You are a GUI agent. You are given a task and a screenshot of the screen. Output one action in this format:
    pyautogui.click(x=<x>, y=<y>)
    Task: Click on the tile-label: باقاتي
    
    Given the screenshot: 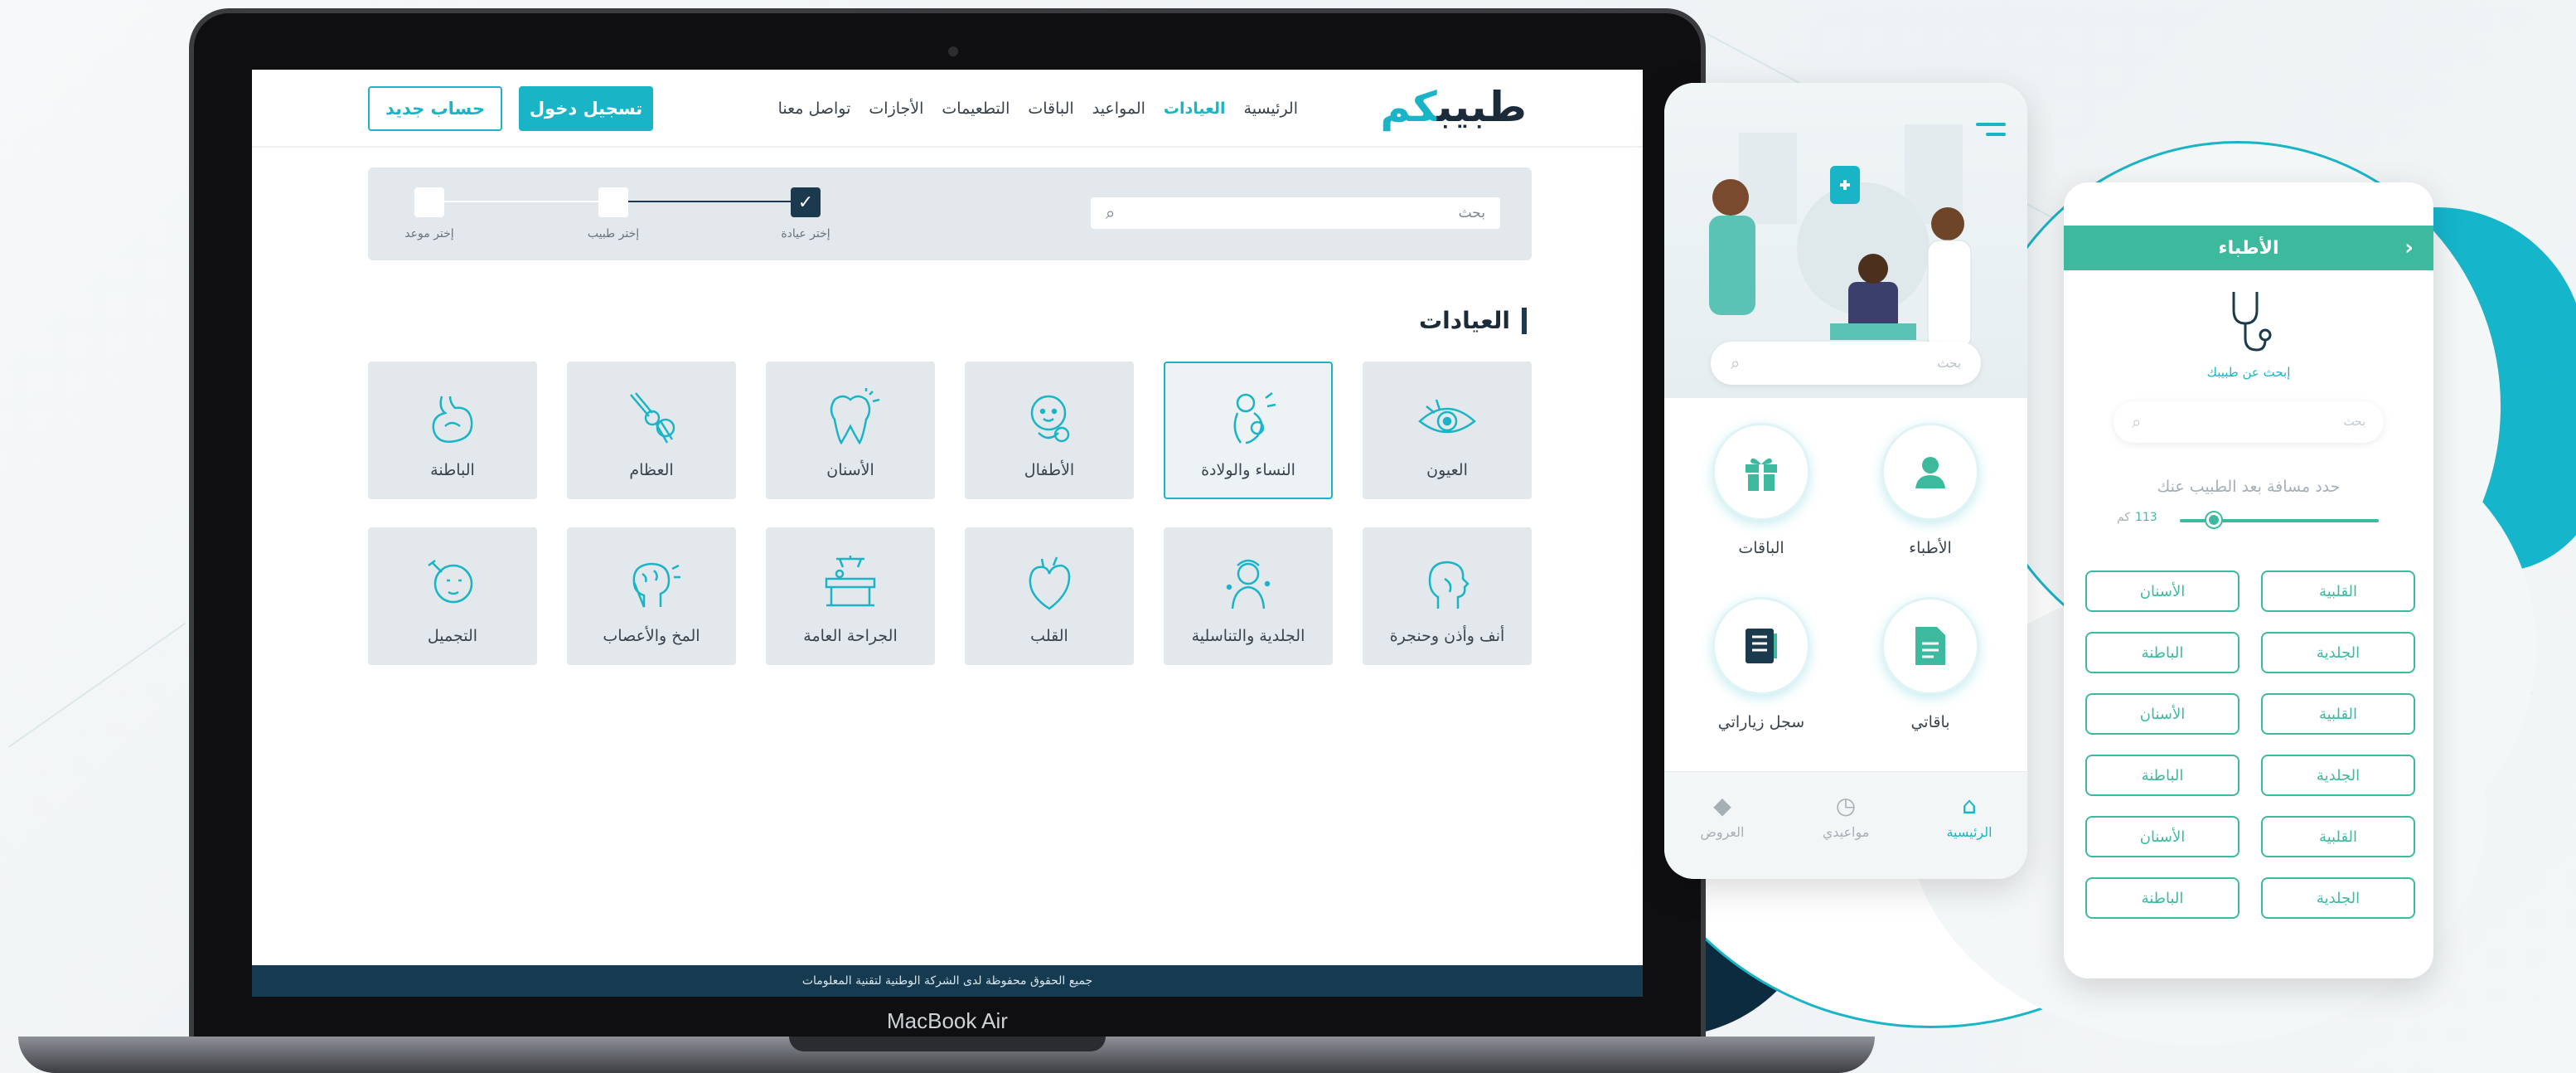 What is the action you would take?
    pyautogui.click(x=1930, y=722)
    